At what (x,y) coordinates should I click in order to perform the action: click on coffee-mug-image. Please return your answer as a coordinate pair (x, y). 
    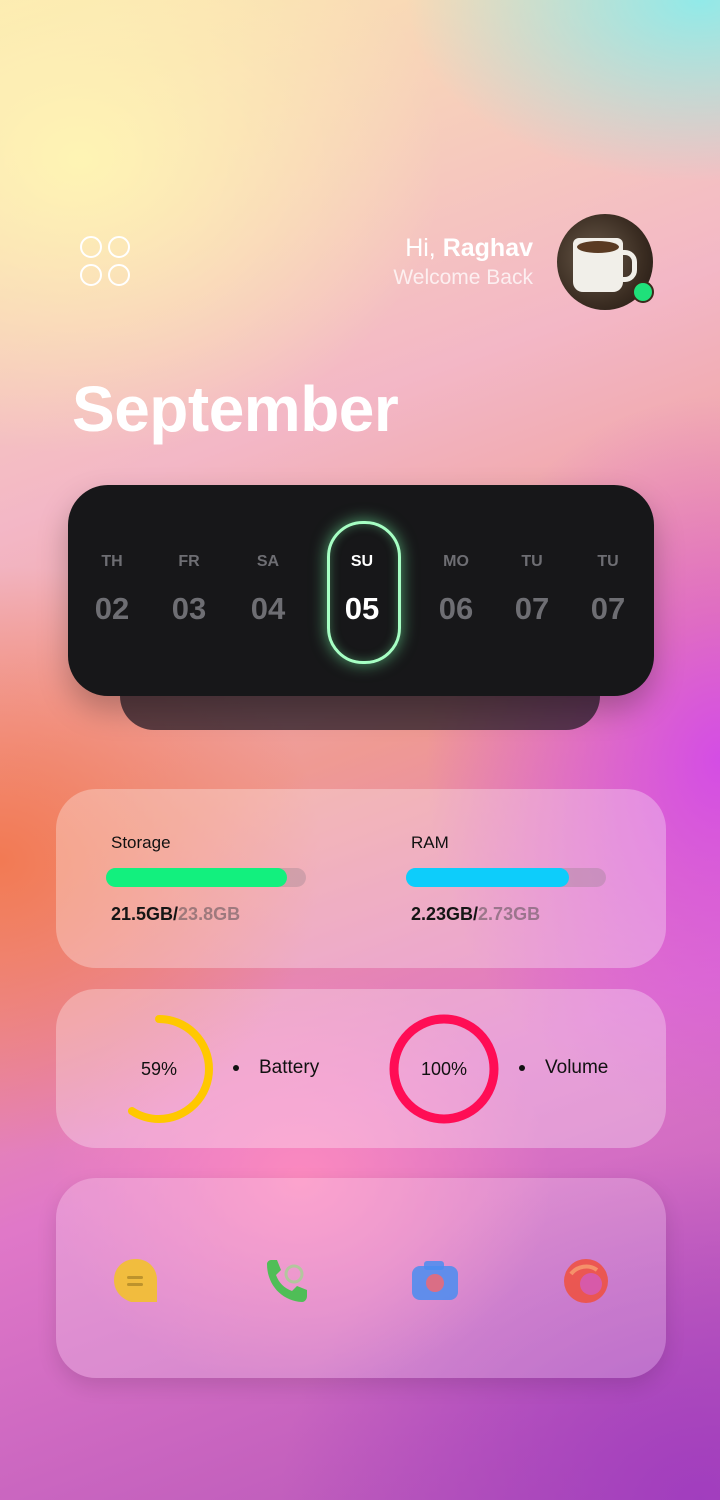
    Looking at the image, I should click on (605, 265).